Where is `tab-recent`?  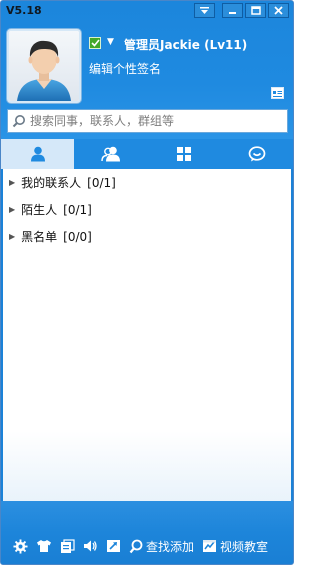 tab-recent is located at coordinates (256, 154).